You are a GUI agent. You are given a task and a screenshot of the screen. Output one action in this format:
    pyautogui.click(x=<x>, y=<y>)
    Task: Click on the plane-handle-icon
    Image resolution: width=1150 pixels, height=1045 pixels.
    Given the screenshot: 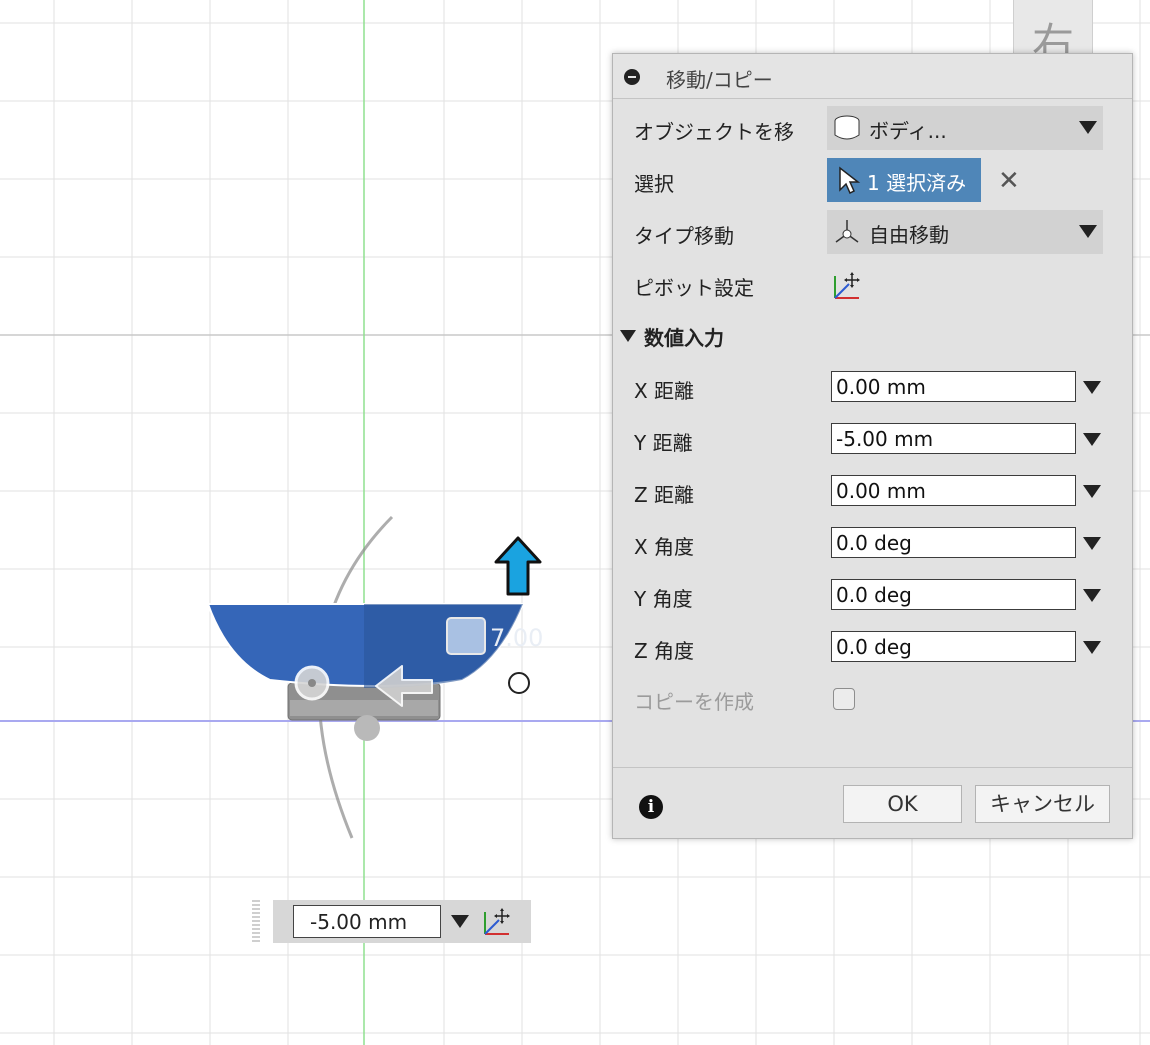 What is the action you would take?
    pyautogui.click(x=466, y=636)
    